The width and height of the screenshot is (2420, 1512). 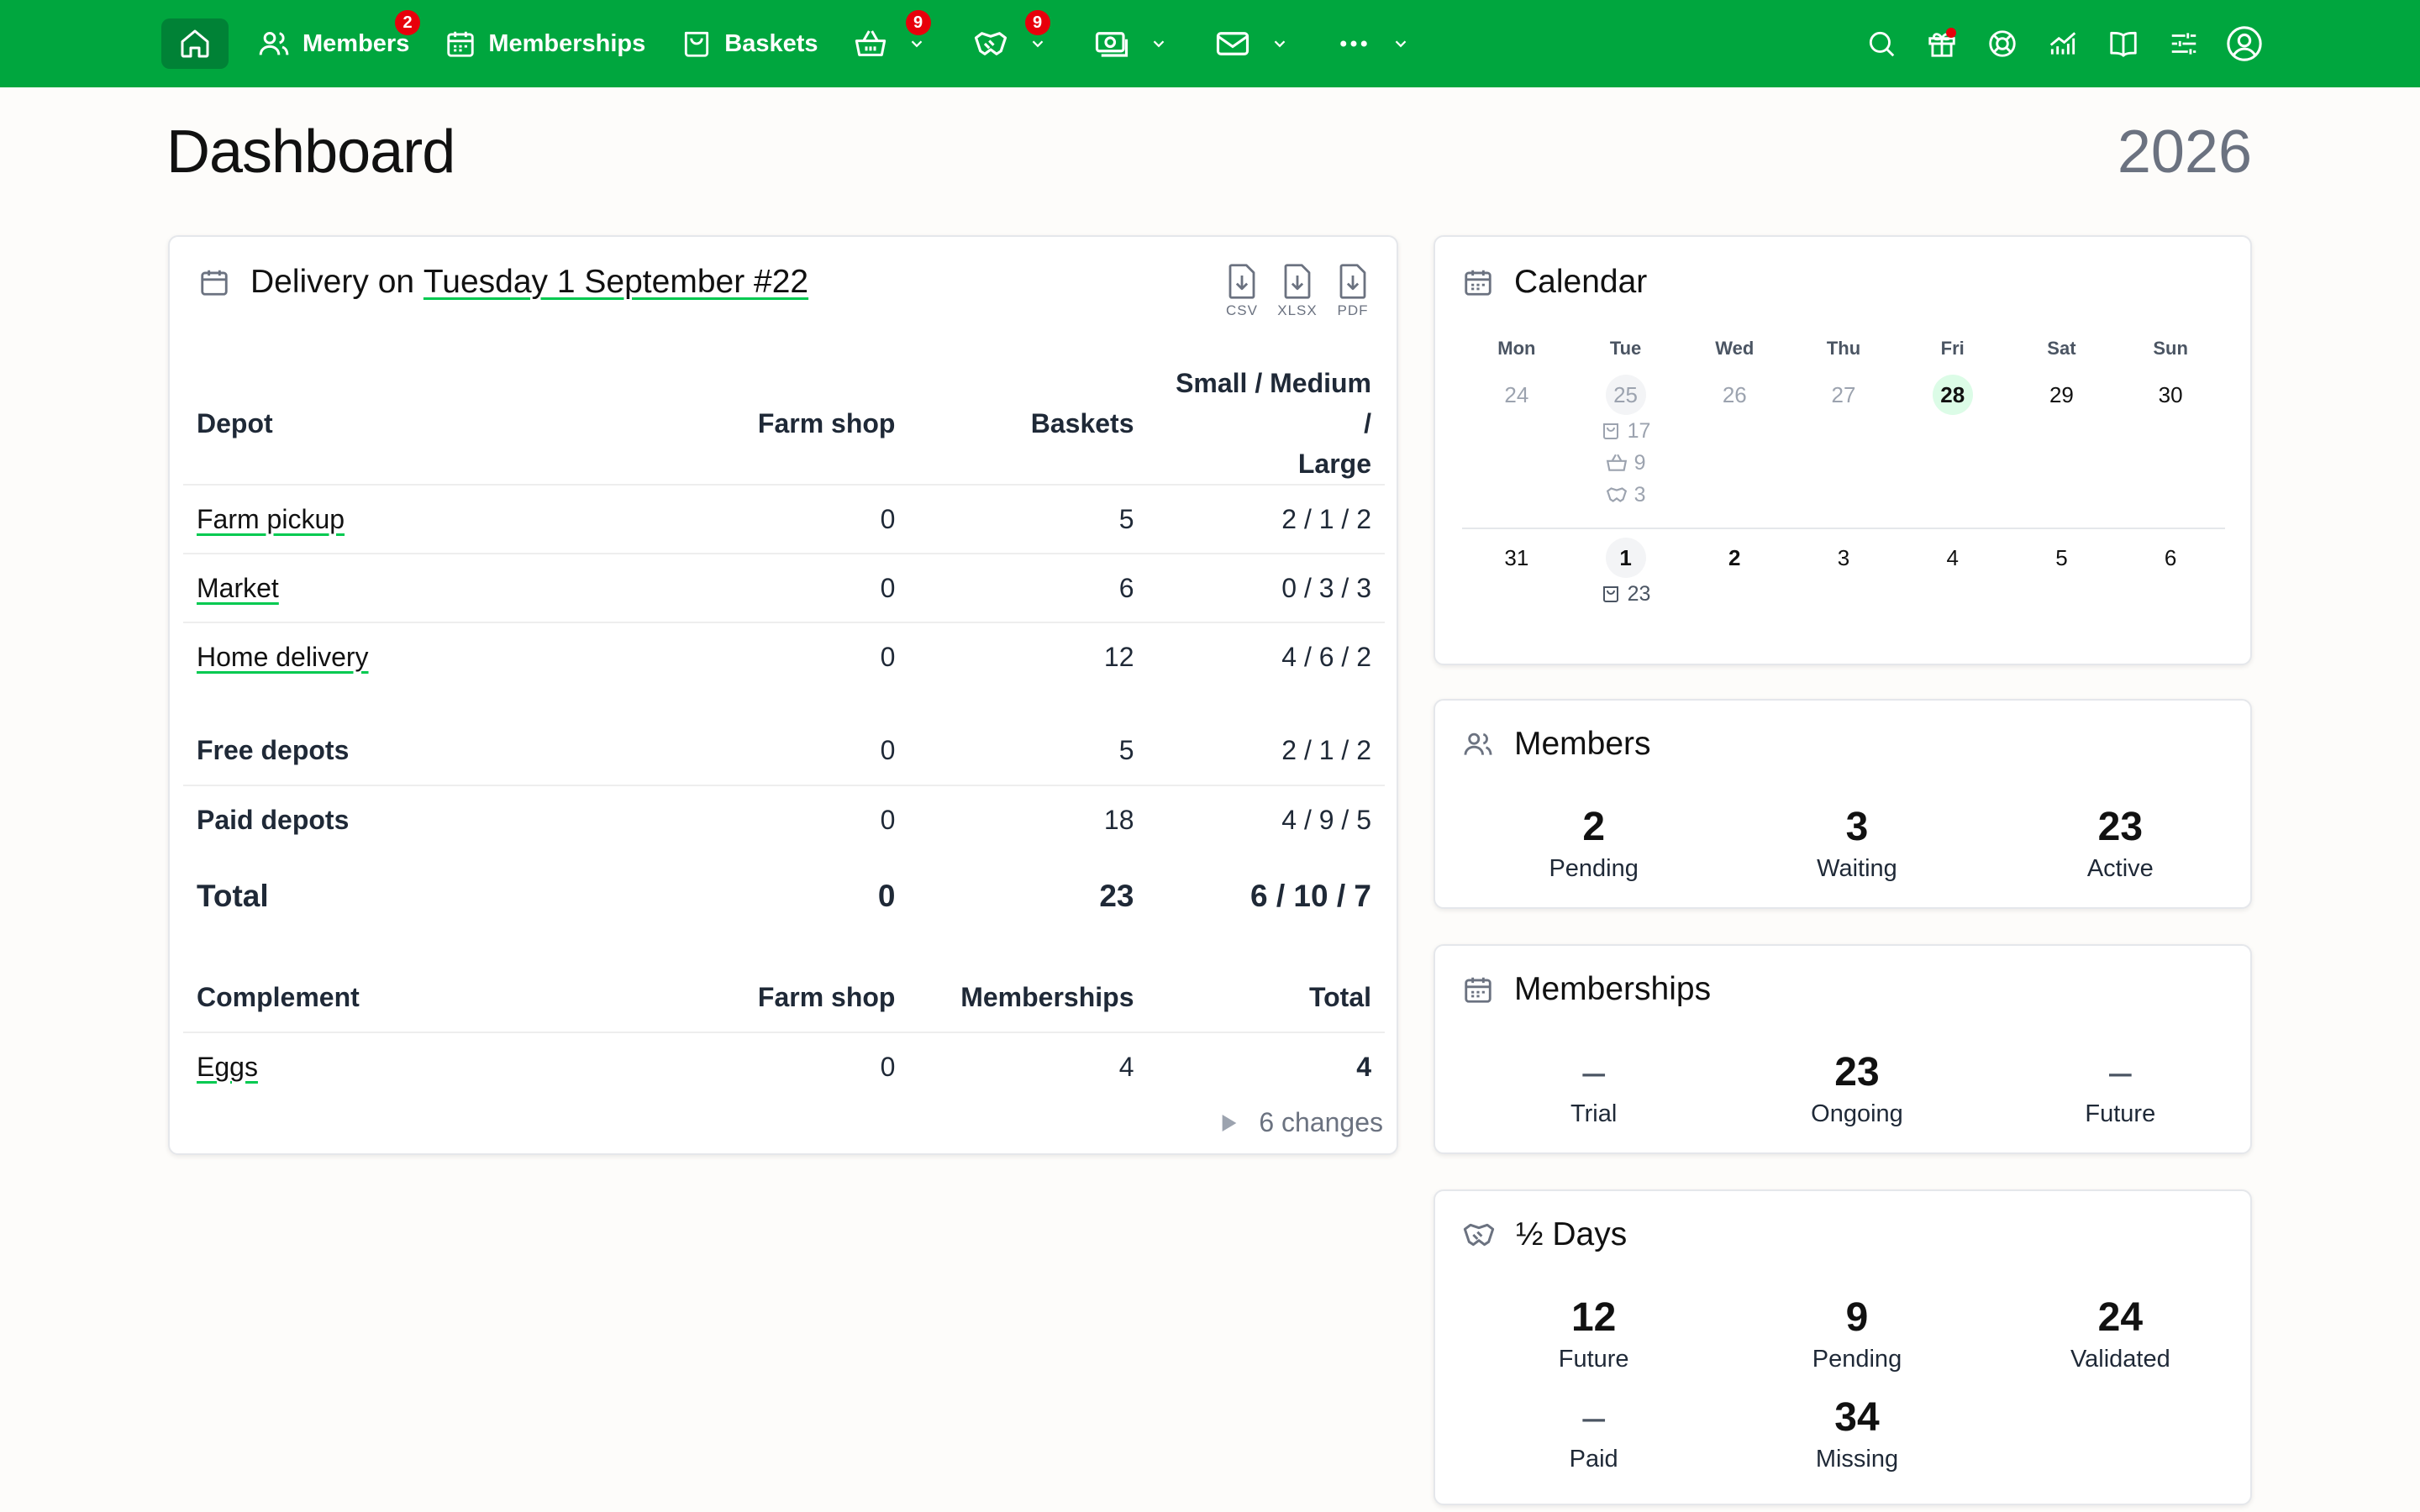 I want to click on year-selector: 2026, so click(x=2185, y=152).